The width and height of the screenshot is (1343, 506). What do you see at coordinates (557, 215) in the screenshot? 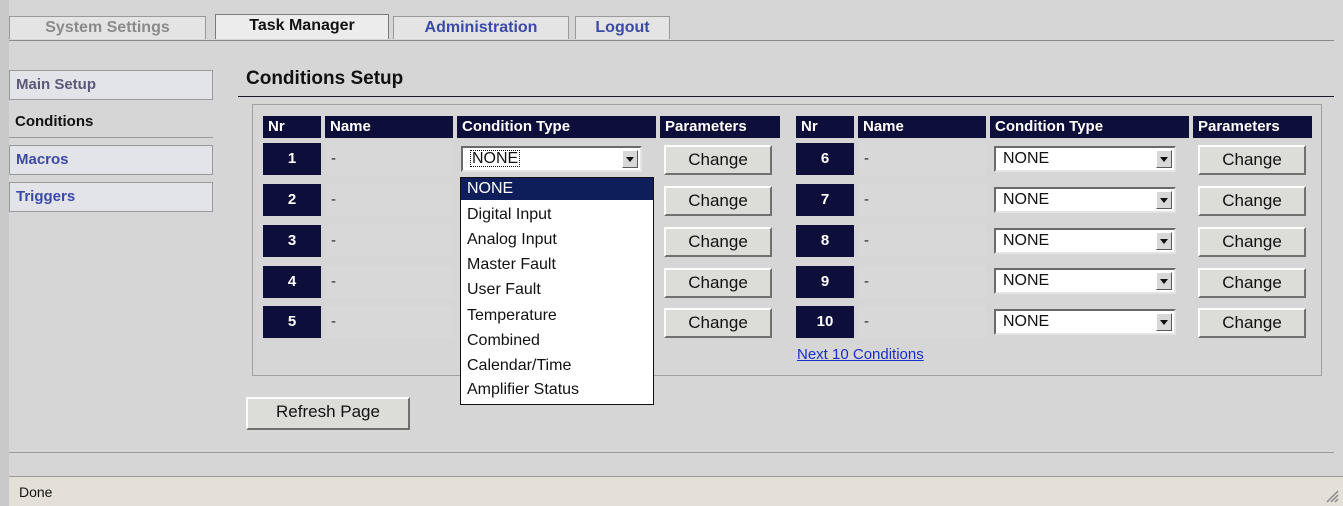
I see `dropdown-option: Digital Input` at bounding box center [557, 215].